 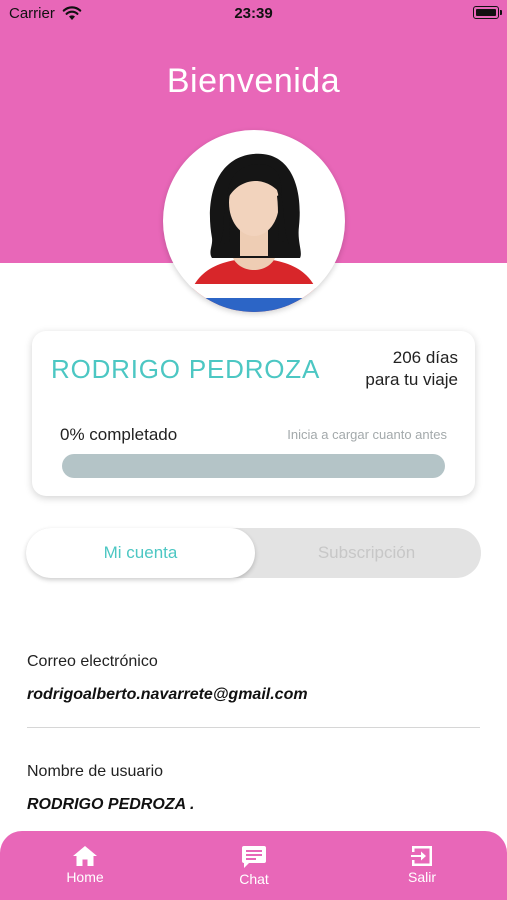 I want to click on tab-subscription: Subscripción, so click(x=366, y=553).